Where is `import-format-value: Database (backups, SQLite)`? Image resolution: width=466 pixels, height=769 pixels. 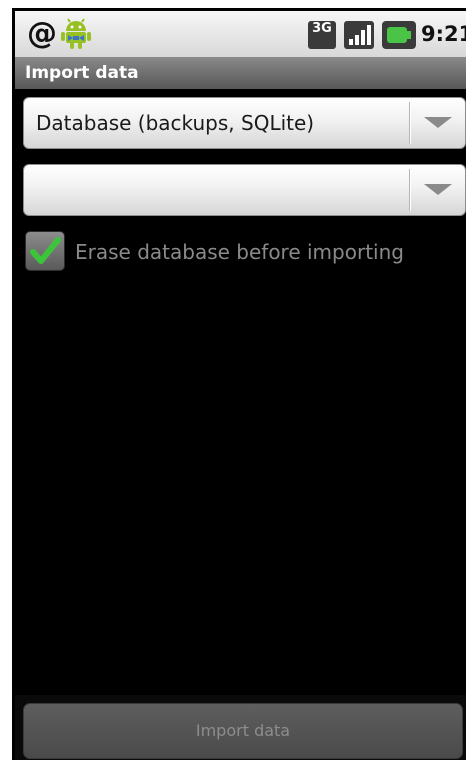 import-format-value: Database (backups, SQLite) is located at coordinates (175, 123).